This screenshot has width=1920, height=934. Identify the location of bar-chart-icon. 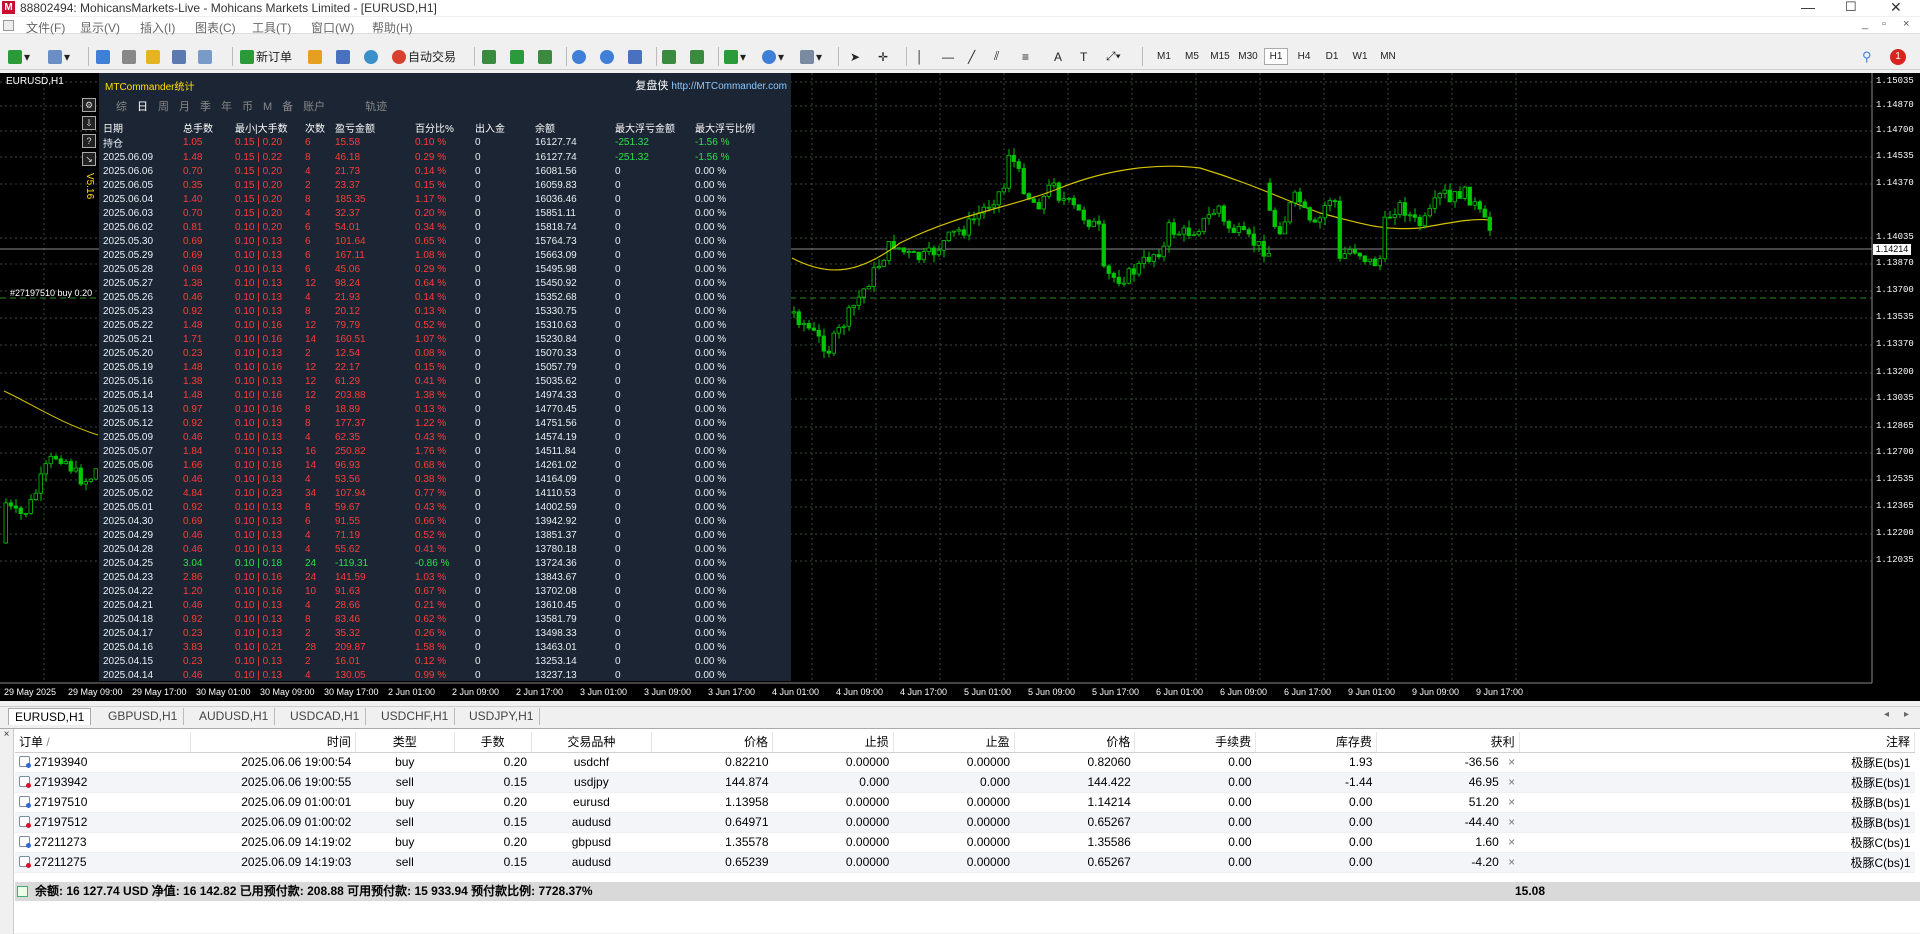
(490, 56).